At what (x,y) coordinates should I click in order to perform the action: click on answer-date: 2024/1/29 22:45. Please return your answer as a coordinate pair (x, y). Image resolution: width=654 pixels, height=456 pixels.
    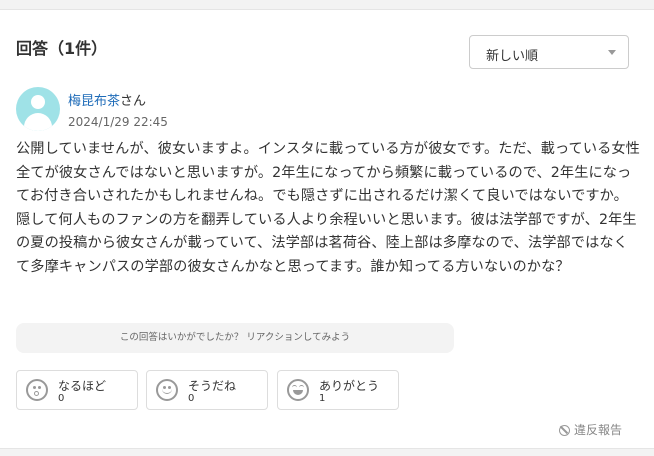
    Looking at the image, I should click on (118, 122).